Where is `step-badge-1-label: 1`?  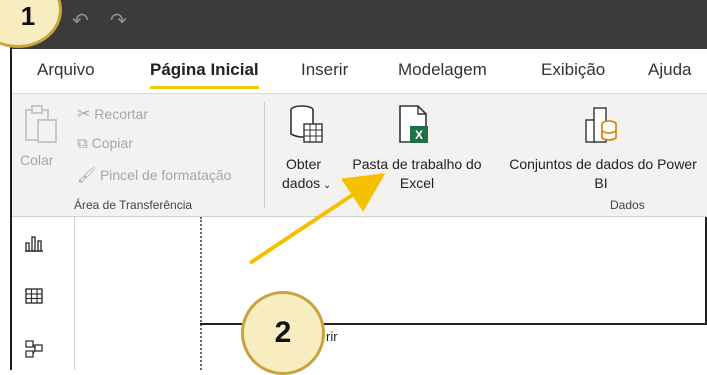 step-badge-1-label: 1 is located at coordinates (28, 15).